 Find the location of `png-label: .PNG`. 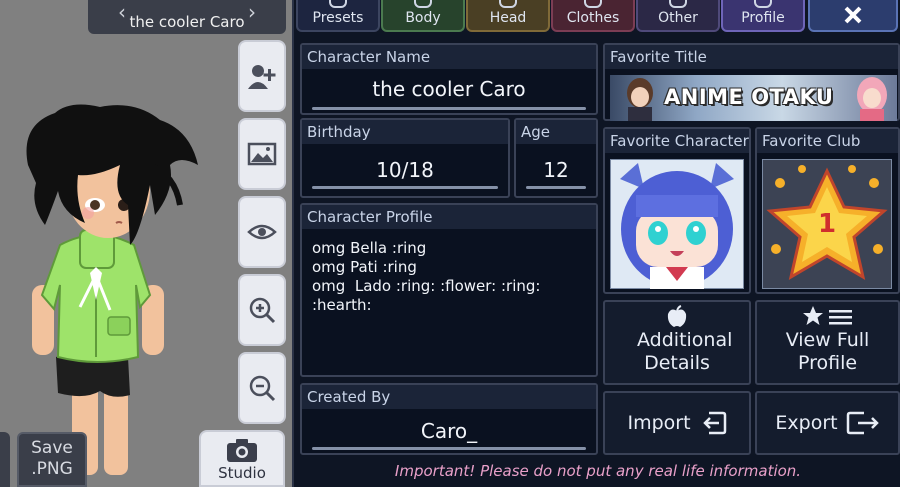

png-label: .PNG is located at coordinates (52, 469).